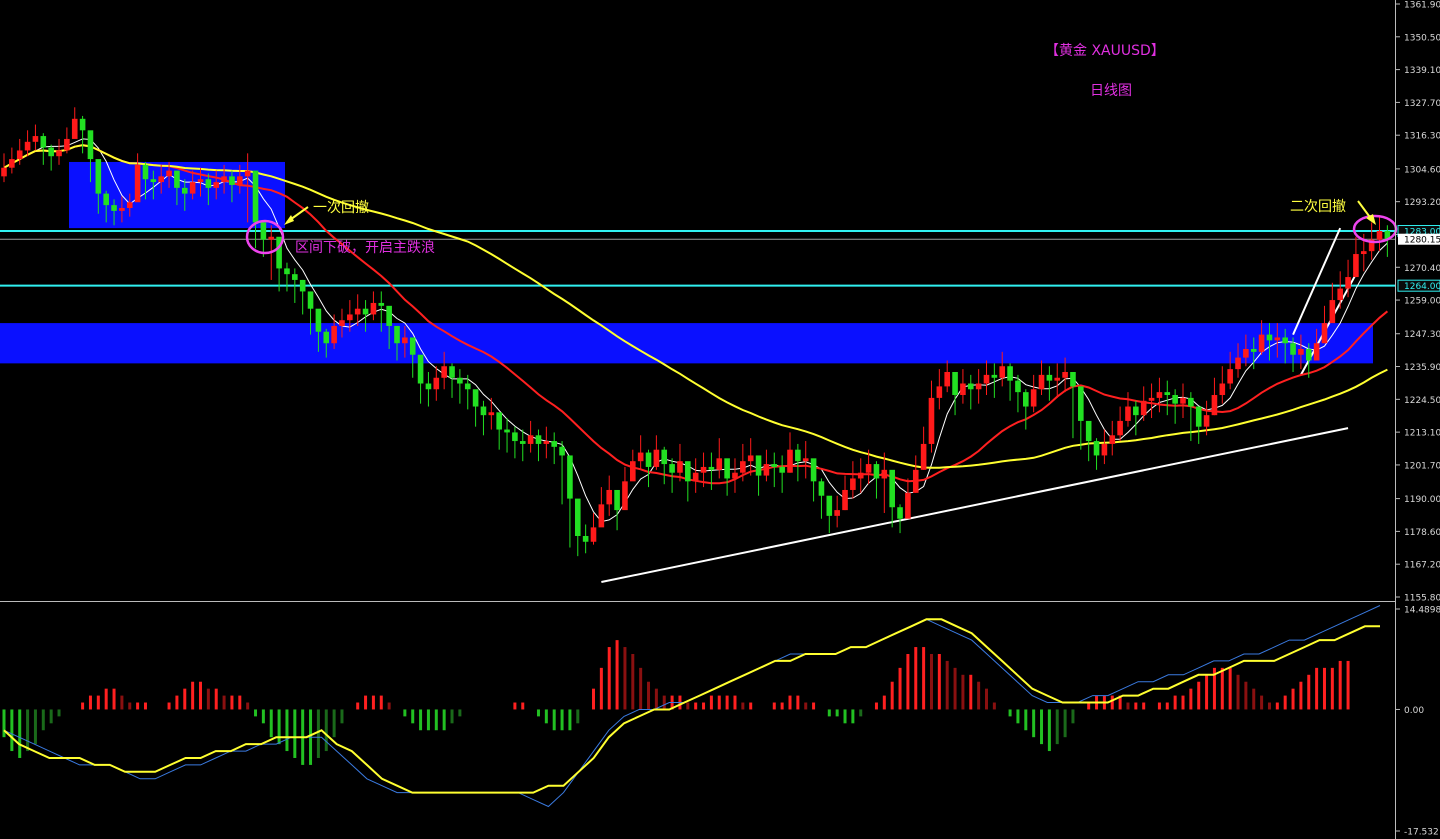 This screenshot has height=839, width=1440. Describe the element at coordinates (1422, 500) in the screenshot. I see `price-tick-label: 1190.00` at that location.